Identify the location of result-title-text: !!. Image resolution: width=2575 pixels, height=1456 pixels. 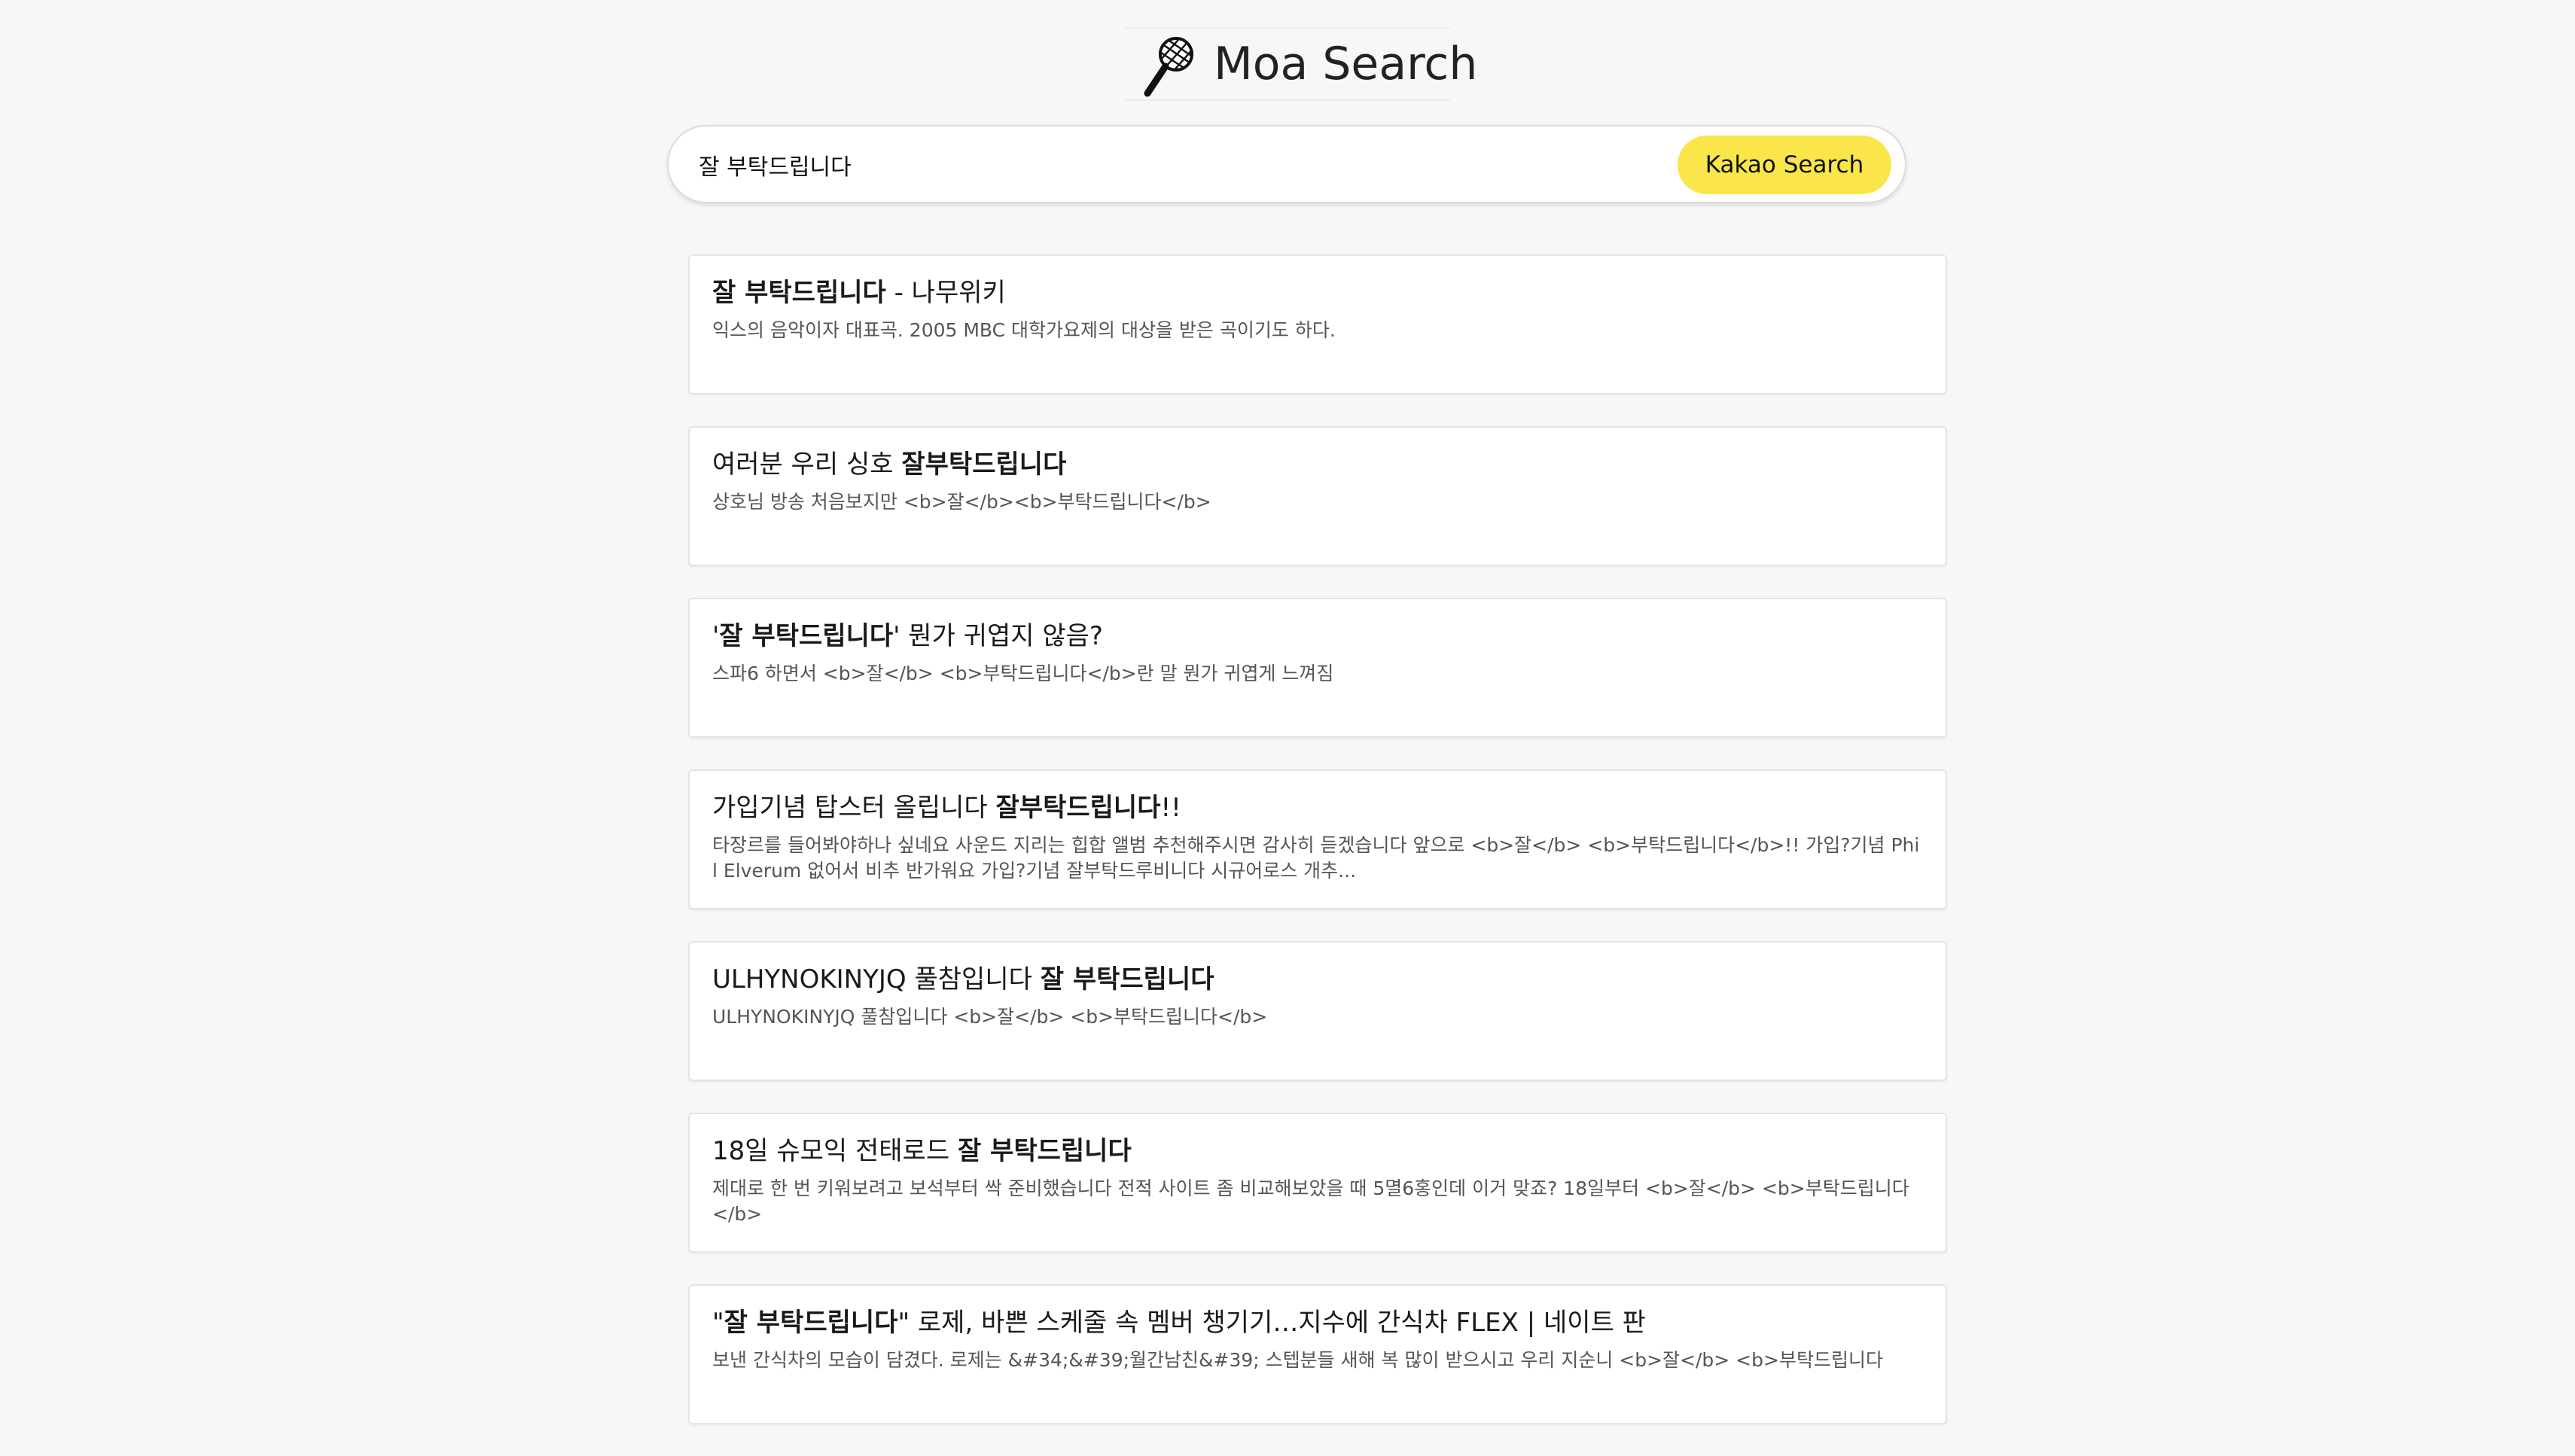
(1170, 808).